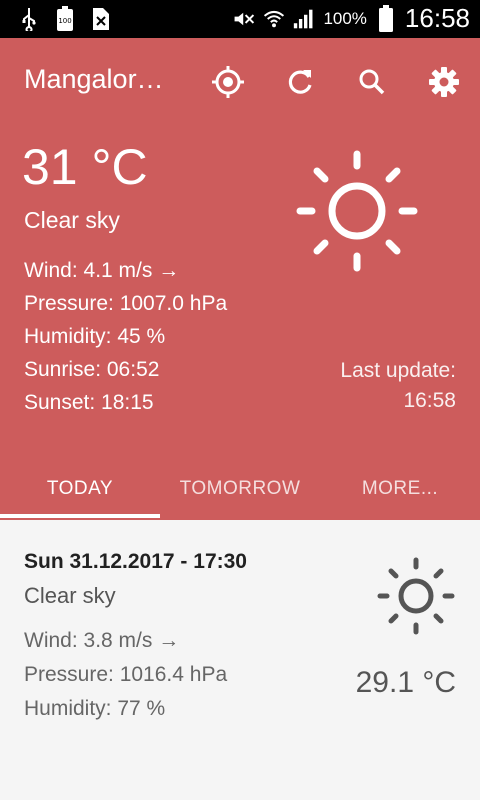  Describe the element at coordinates (80, 489) in the screenshot. I see `tab-today: TODAY` at that location.